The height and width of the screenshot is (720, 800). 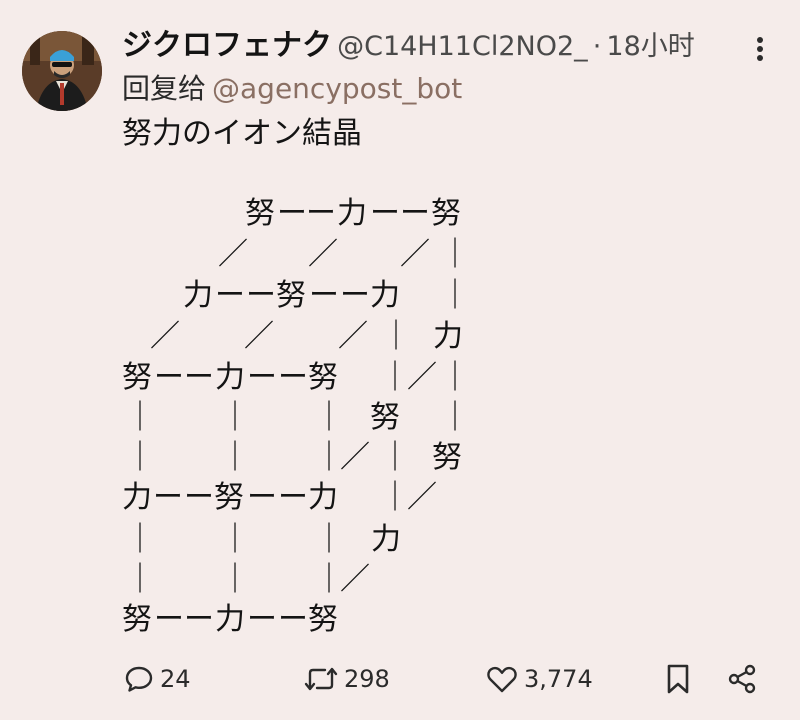 I want to click on reply-to-line: 回复给 @agencypost_bot, so click(x=292, y=89).